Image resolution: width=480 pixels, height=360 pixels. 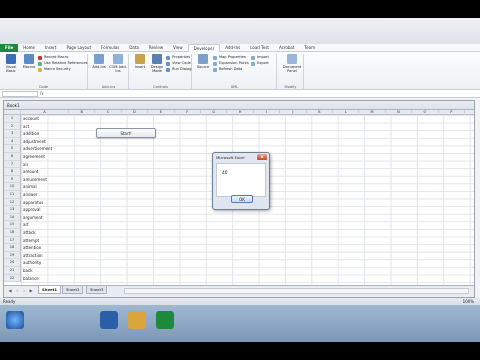 I want to click on column-header-l: L, so click(x=346, y=112).